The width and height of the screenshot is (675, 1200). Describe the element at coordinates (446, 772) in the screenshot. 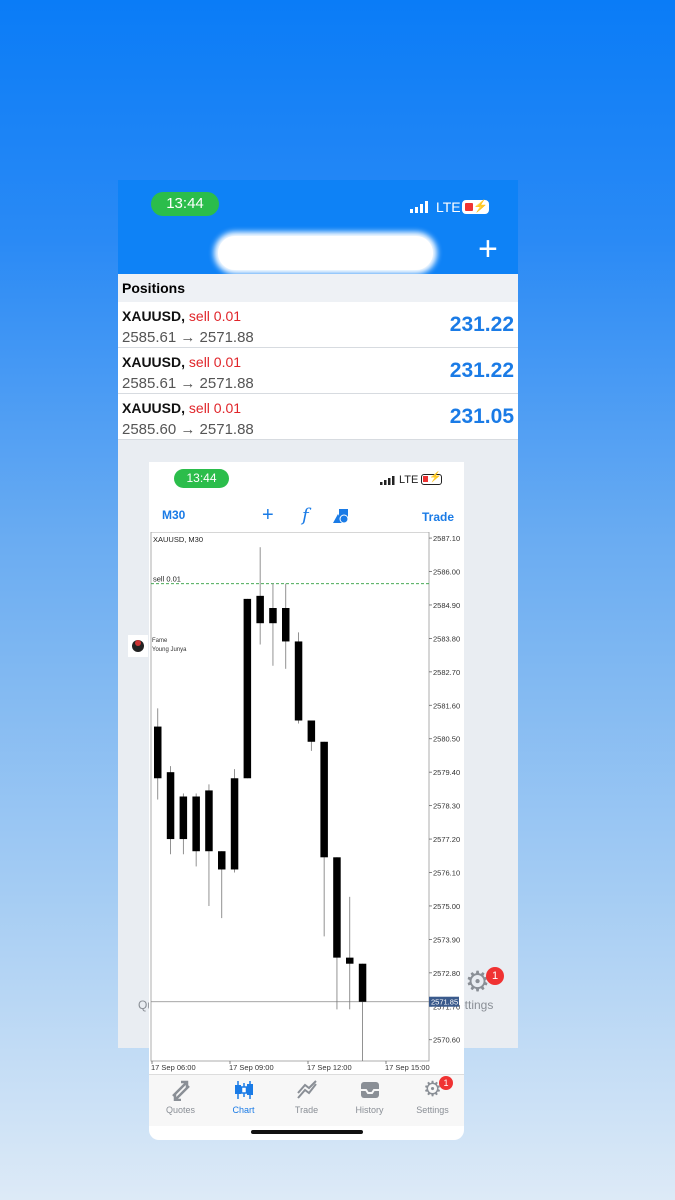

I see `y-tick-label: 2579.40` at that location.